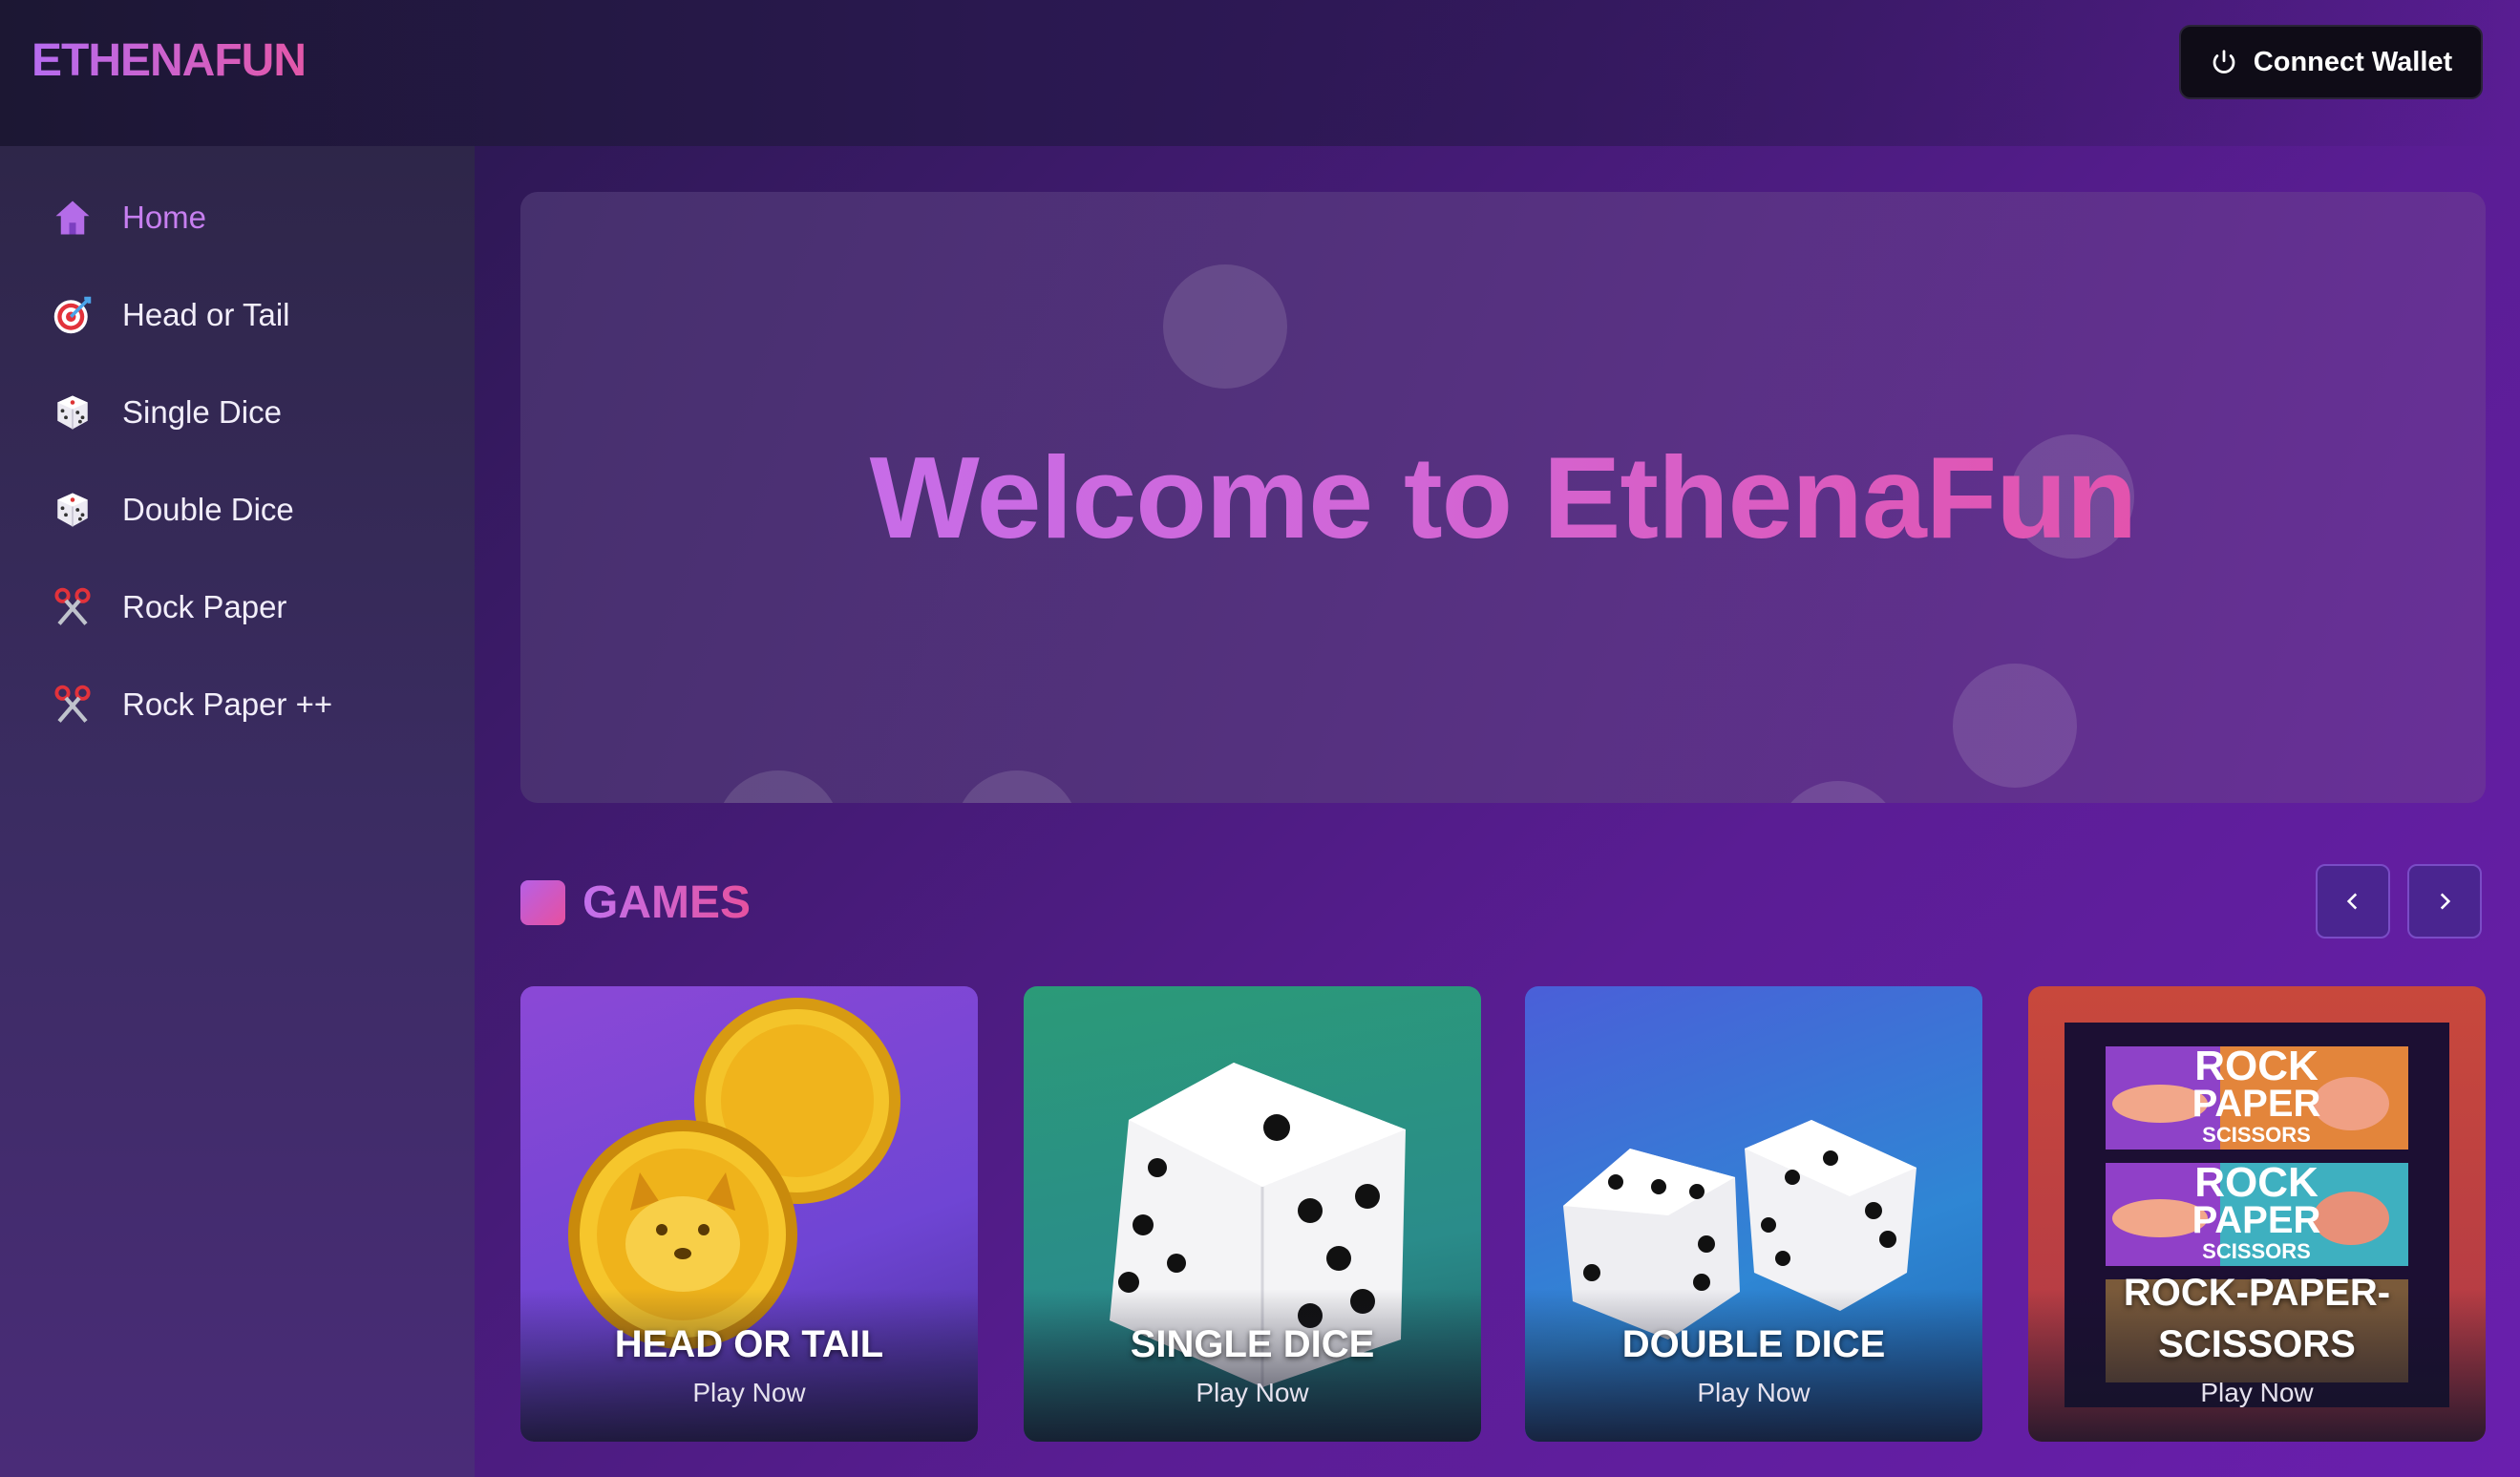 The image size is (2520, 1477). I want to click on sidebar-item-rock-paper-plus: Rock Paper ++, so click(237, 705).